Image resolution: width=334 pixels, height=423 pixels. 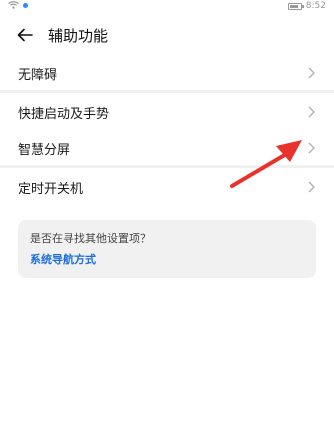 I want to click on list-item-label: 快捷启动及手势, so click(x=64, y=114).